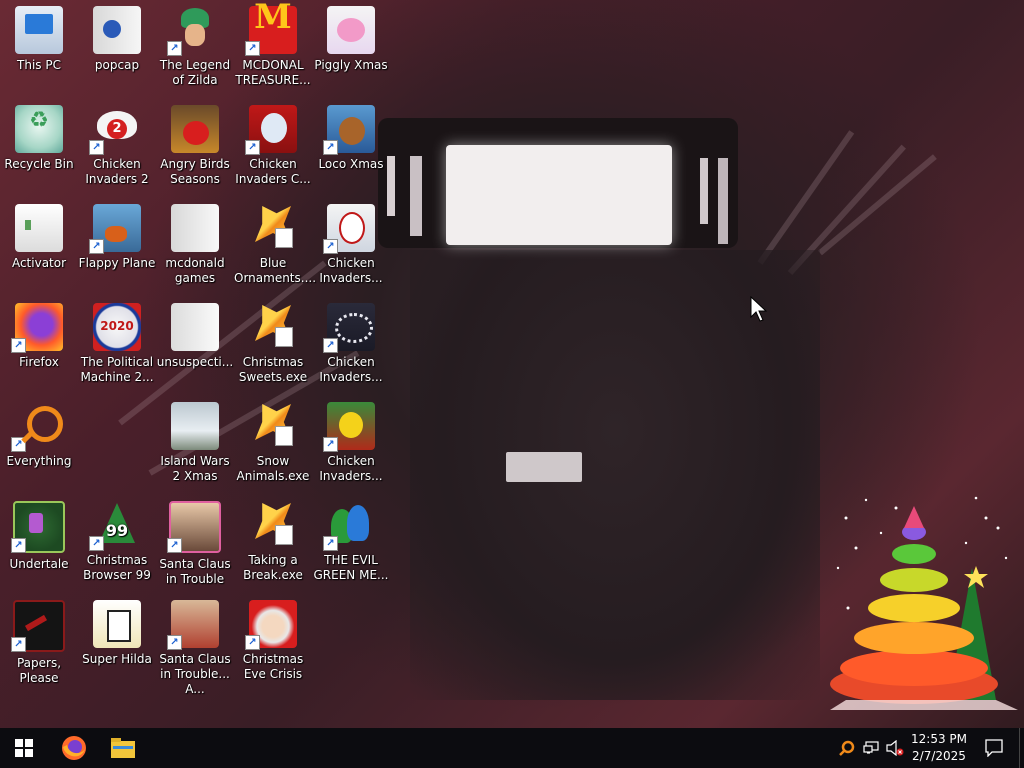 The image size is (1024, 768). What do you see at coordinates (38, 527) in the screenshot?
I see `undertale-icon: ↗` at bounding box center [38, 527].